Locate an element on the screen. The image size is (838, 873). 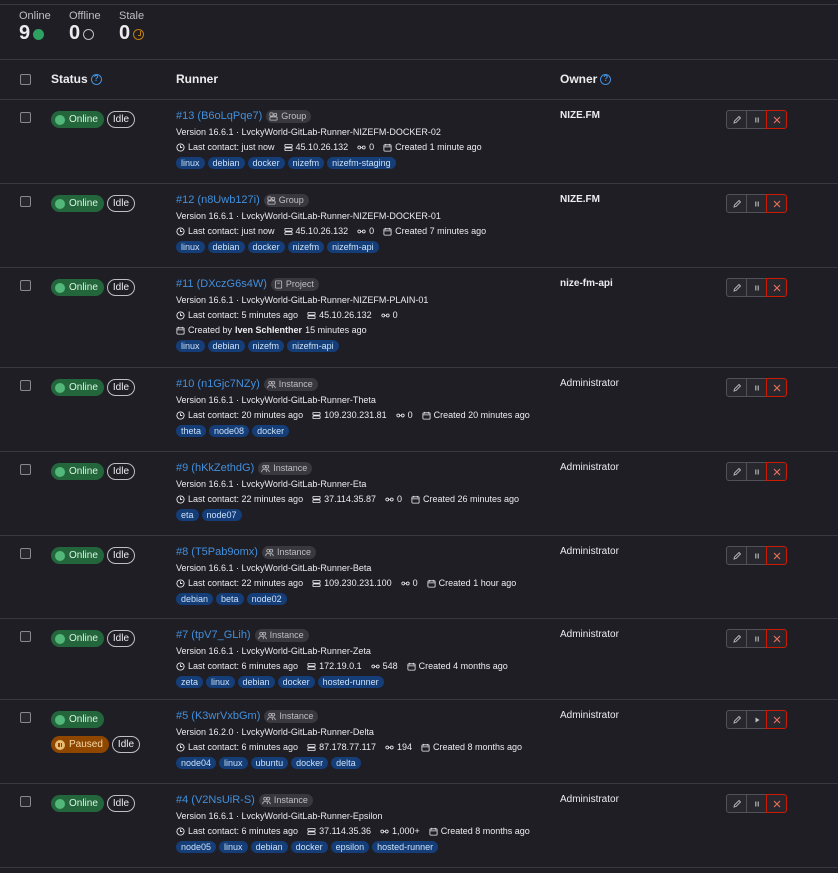
created-at-text: Created 1 hour ago is located at coordinates (477, 583).